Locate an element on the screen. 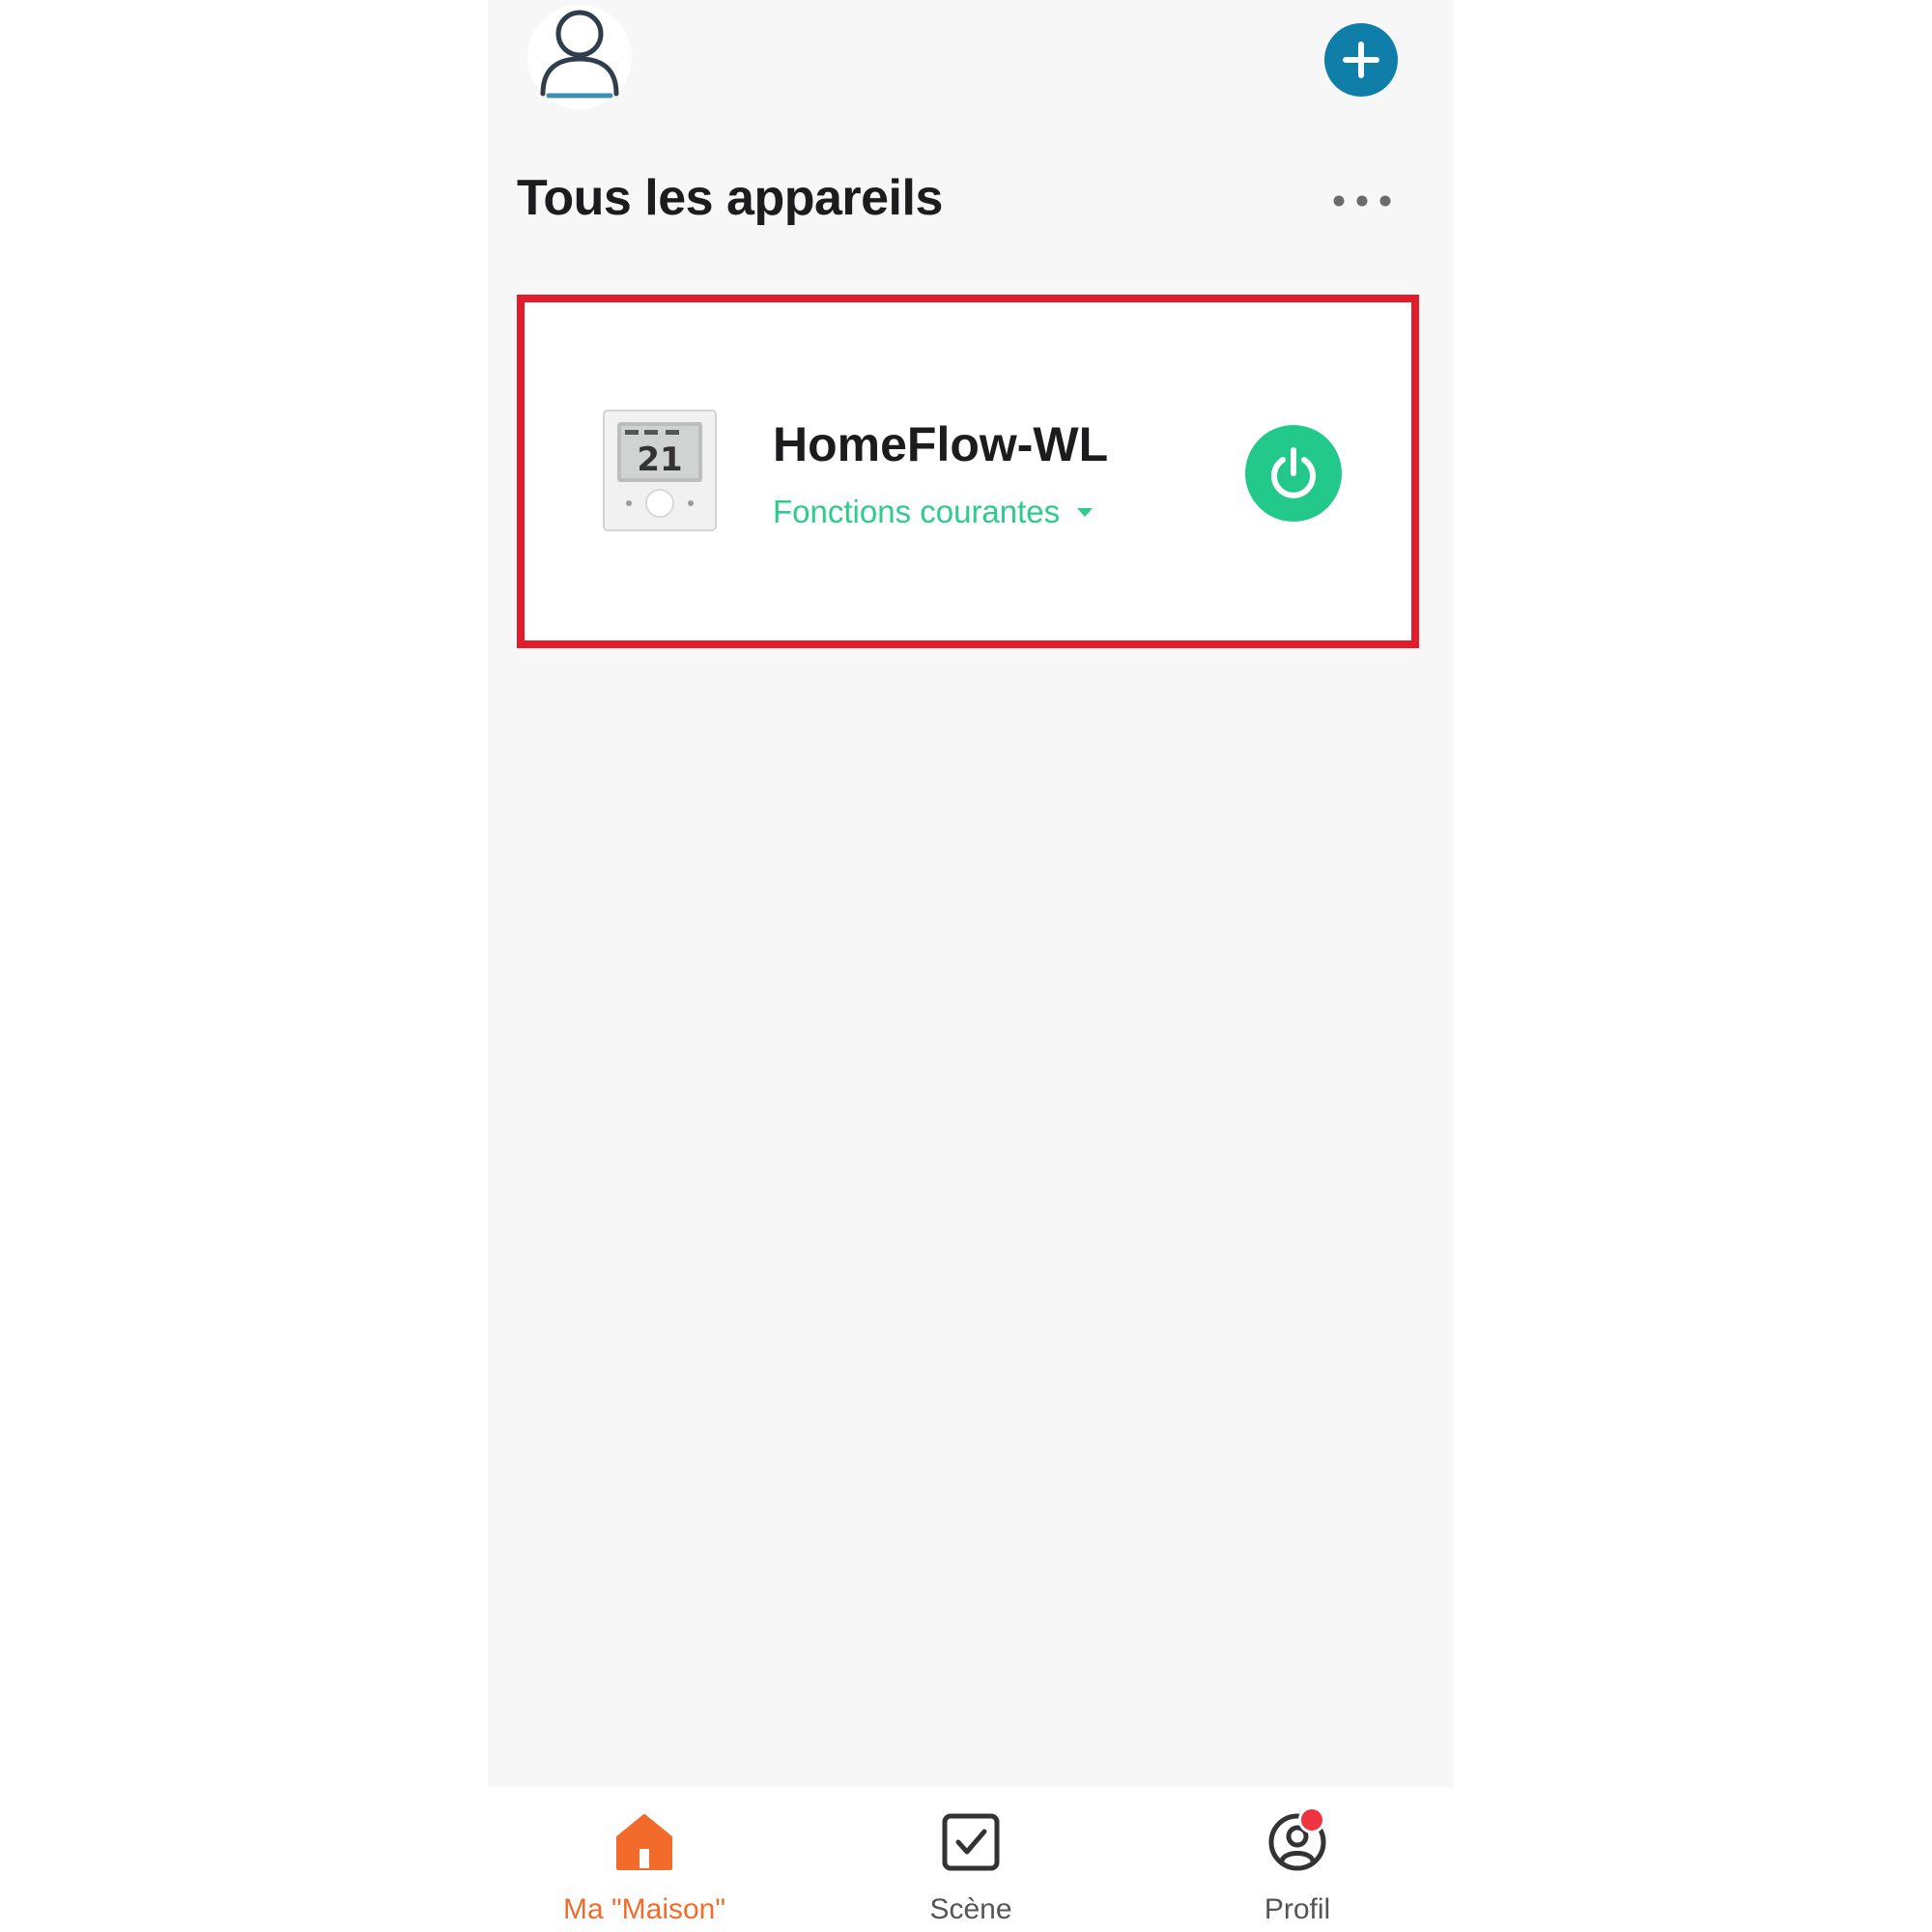 Image resolution: width=1932 pixels, height=1932 pixels. device-card: 21 HomeFlow-WL Fonctions courantes is located at coordinates (968, 471).